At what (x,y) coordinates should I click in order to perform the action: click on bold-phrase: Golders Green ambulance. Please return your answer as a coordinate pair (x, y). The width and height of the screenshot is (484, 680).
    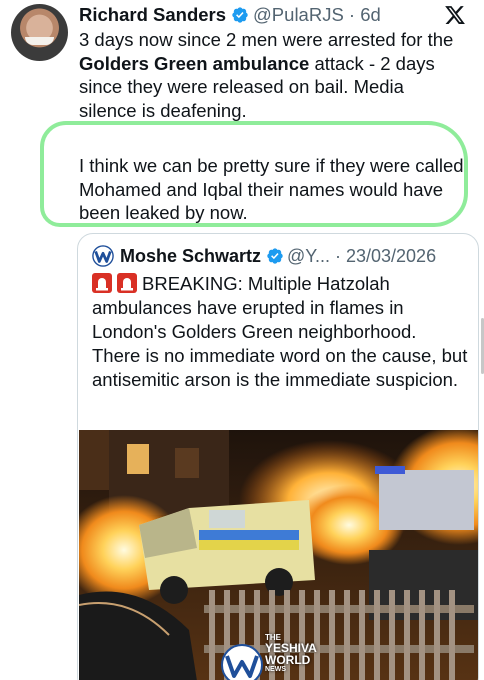
    Looking at the image, I should click on (194, 63).